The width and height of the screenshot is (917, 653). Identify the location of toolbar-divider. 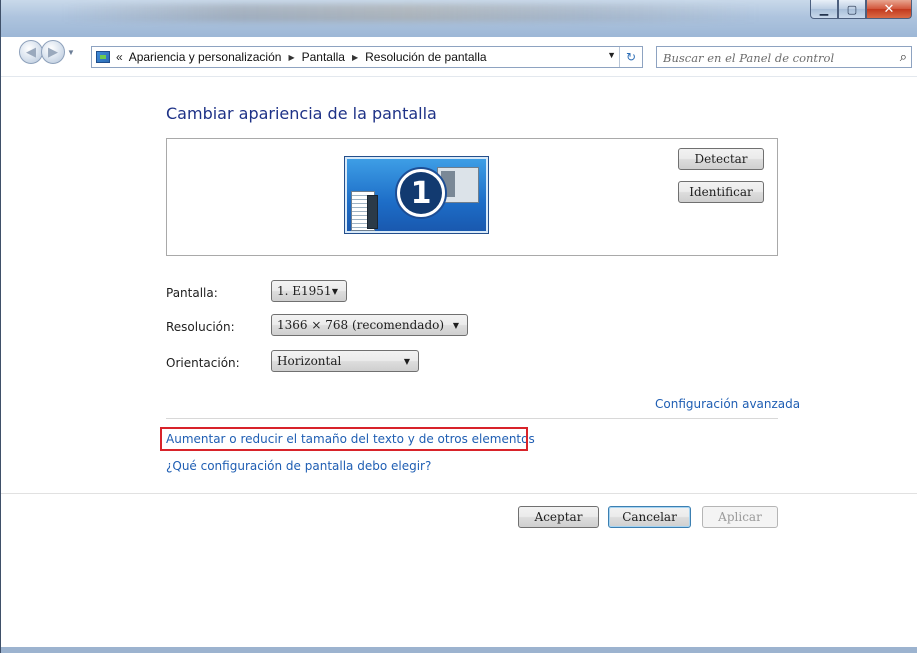
(459, 76).